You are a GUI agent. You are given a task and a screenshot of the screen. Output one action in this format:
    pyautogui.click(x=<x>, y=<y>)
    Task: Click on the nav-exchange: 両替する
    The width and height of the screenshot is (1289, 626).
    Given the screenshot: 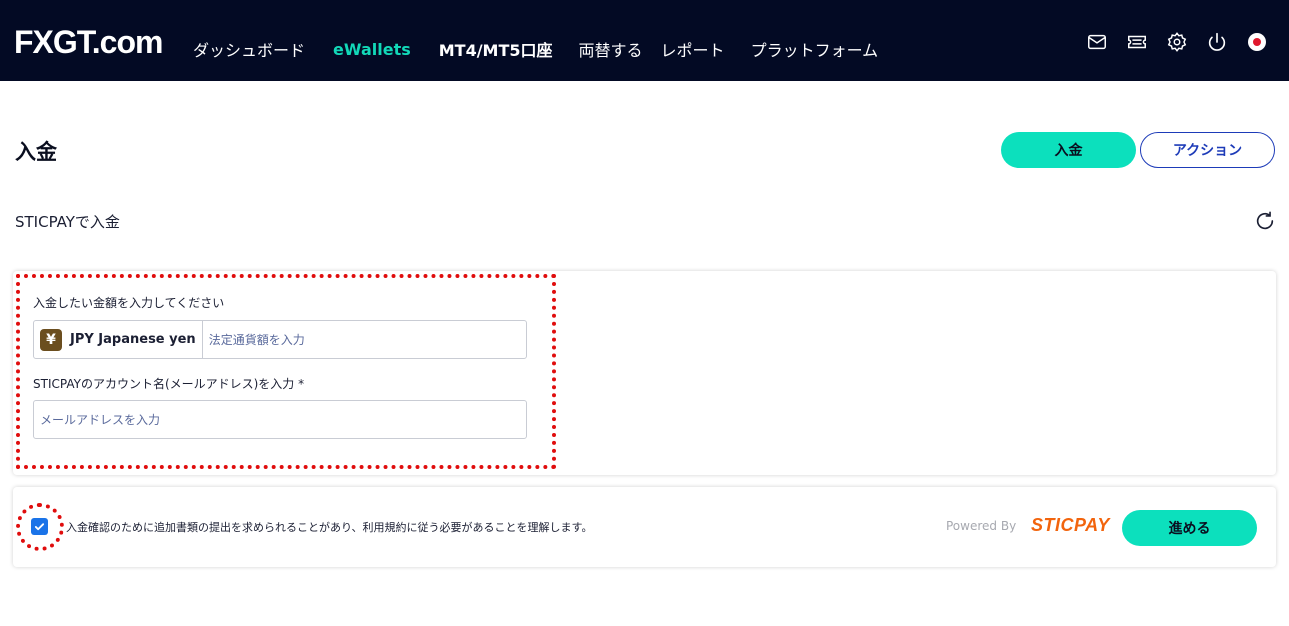 What is the action you would take?
    pyautogui.click(x=611, y=49)
    